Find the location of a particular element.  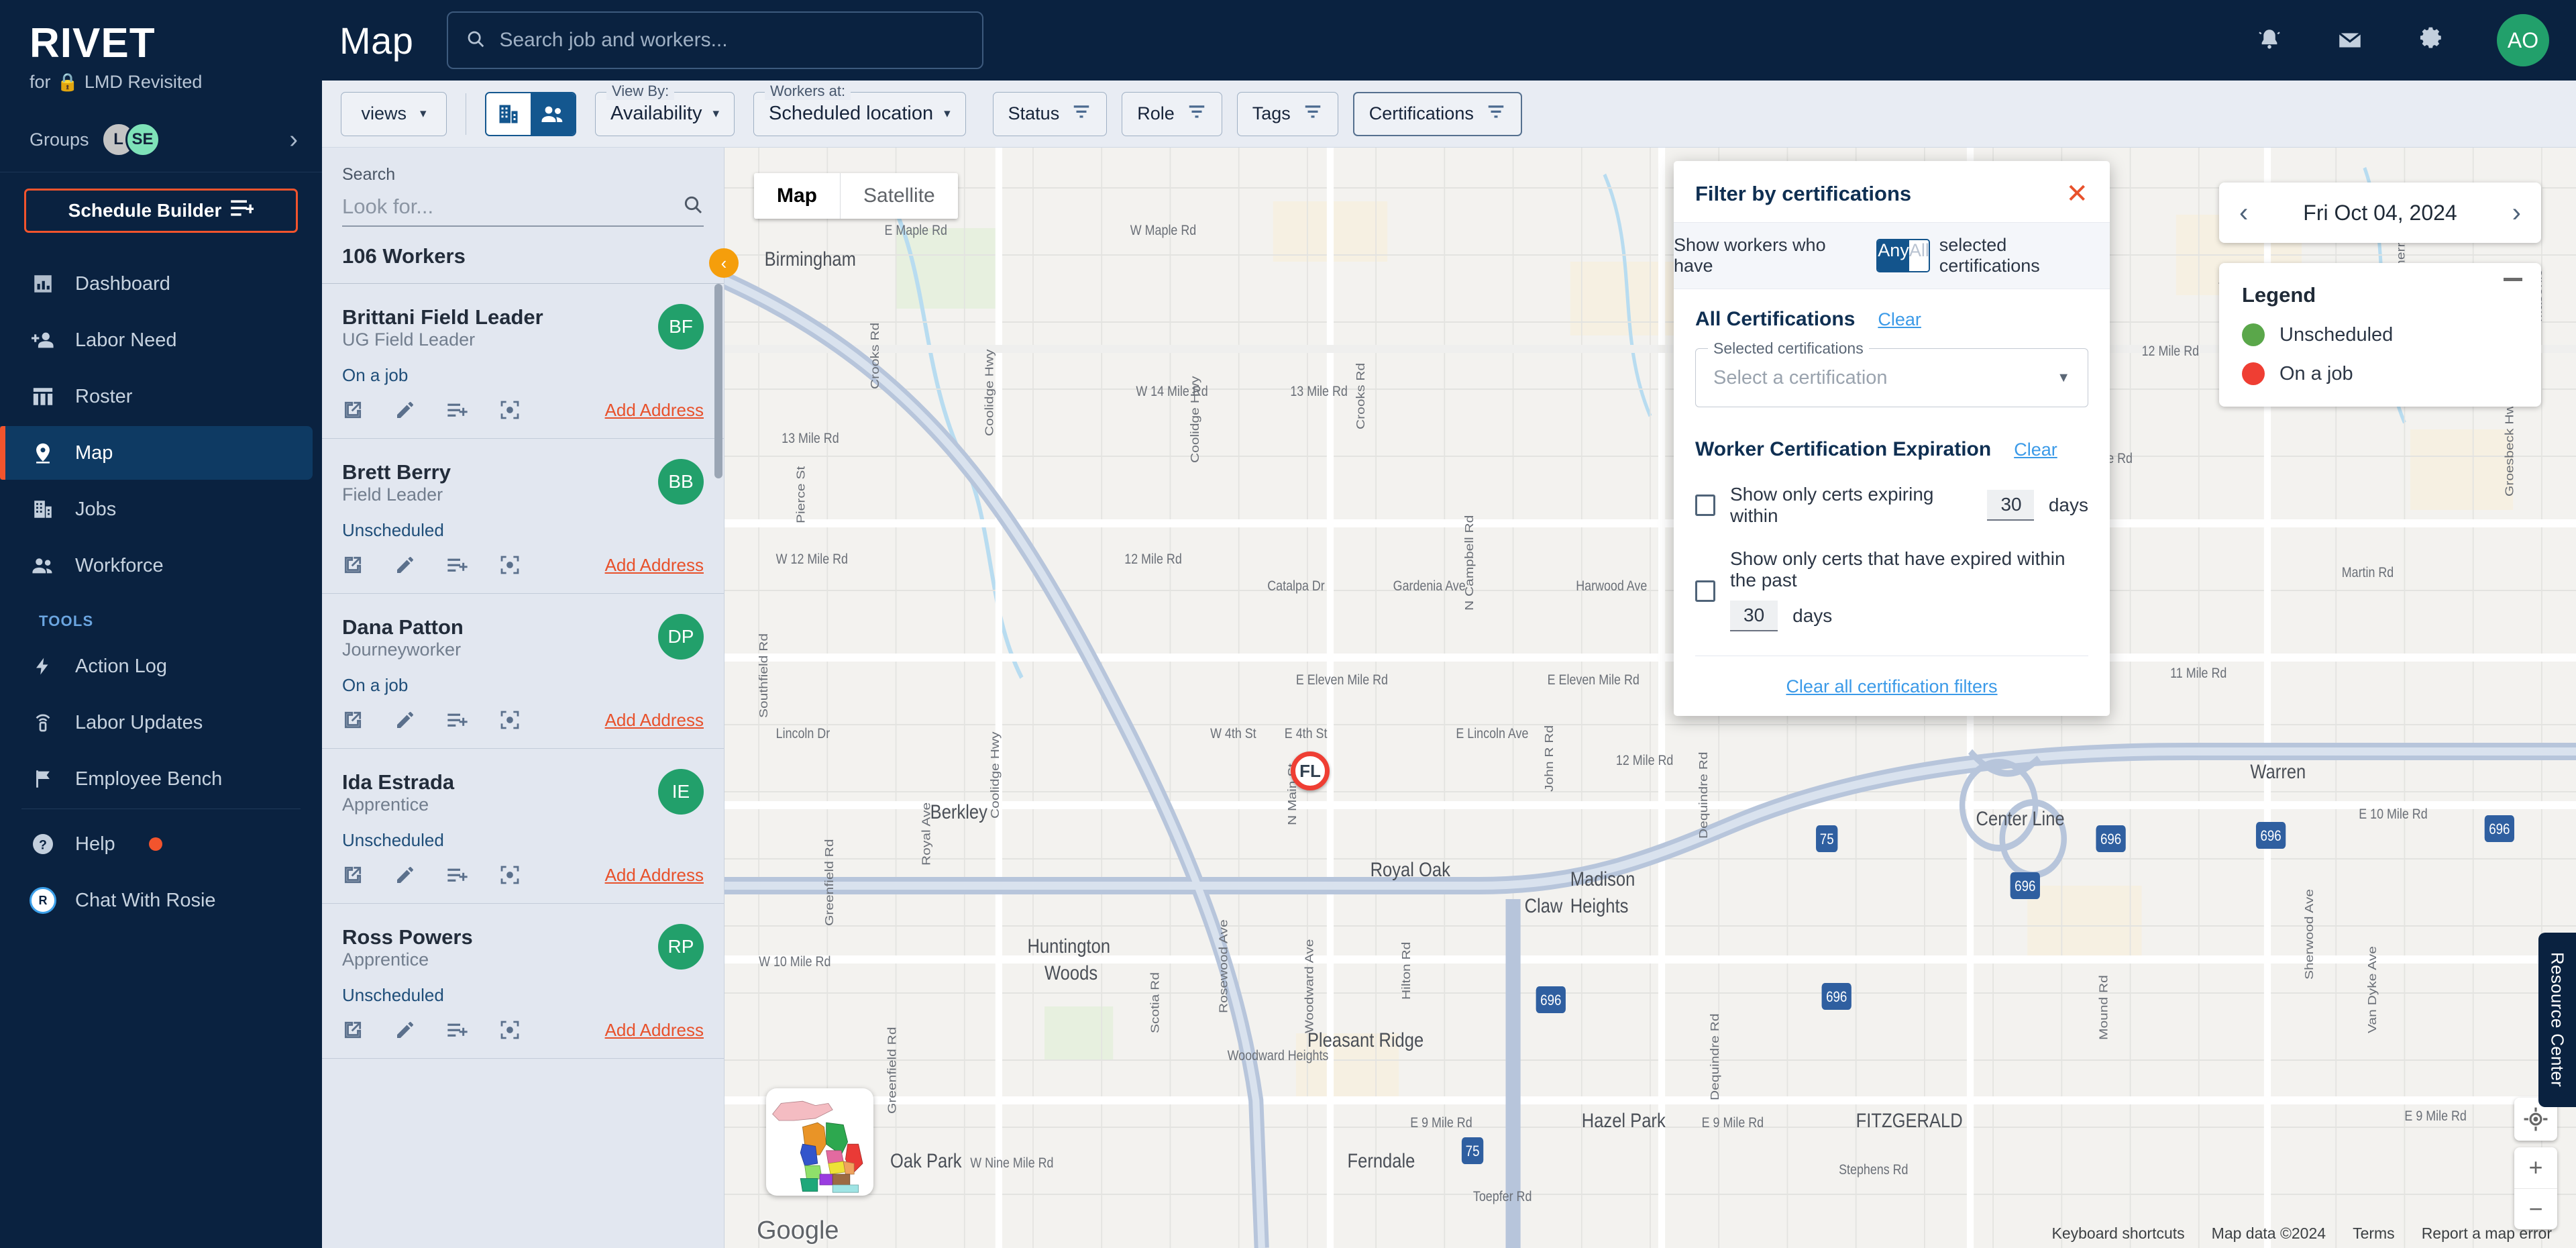

jobs-view-toggle is located at coordinates (508, 114).